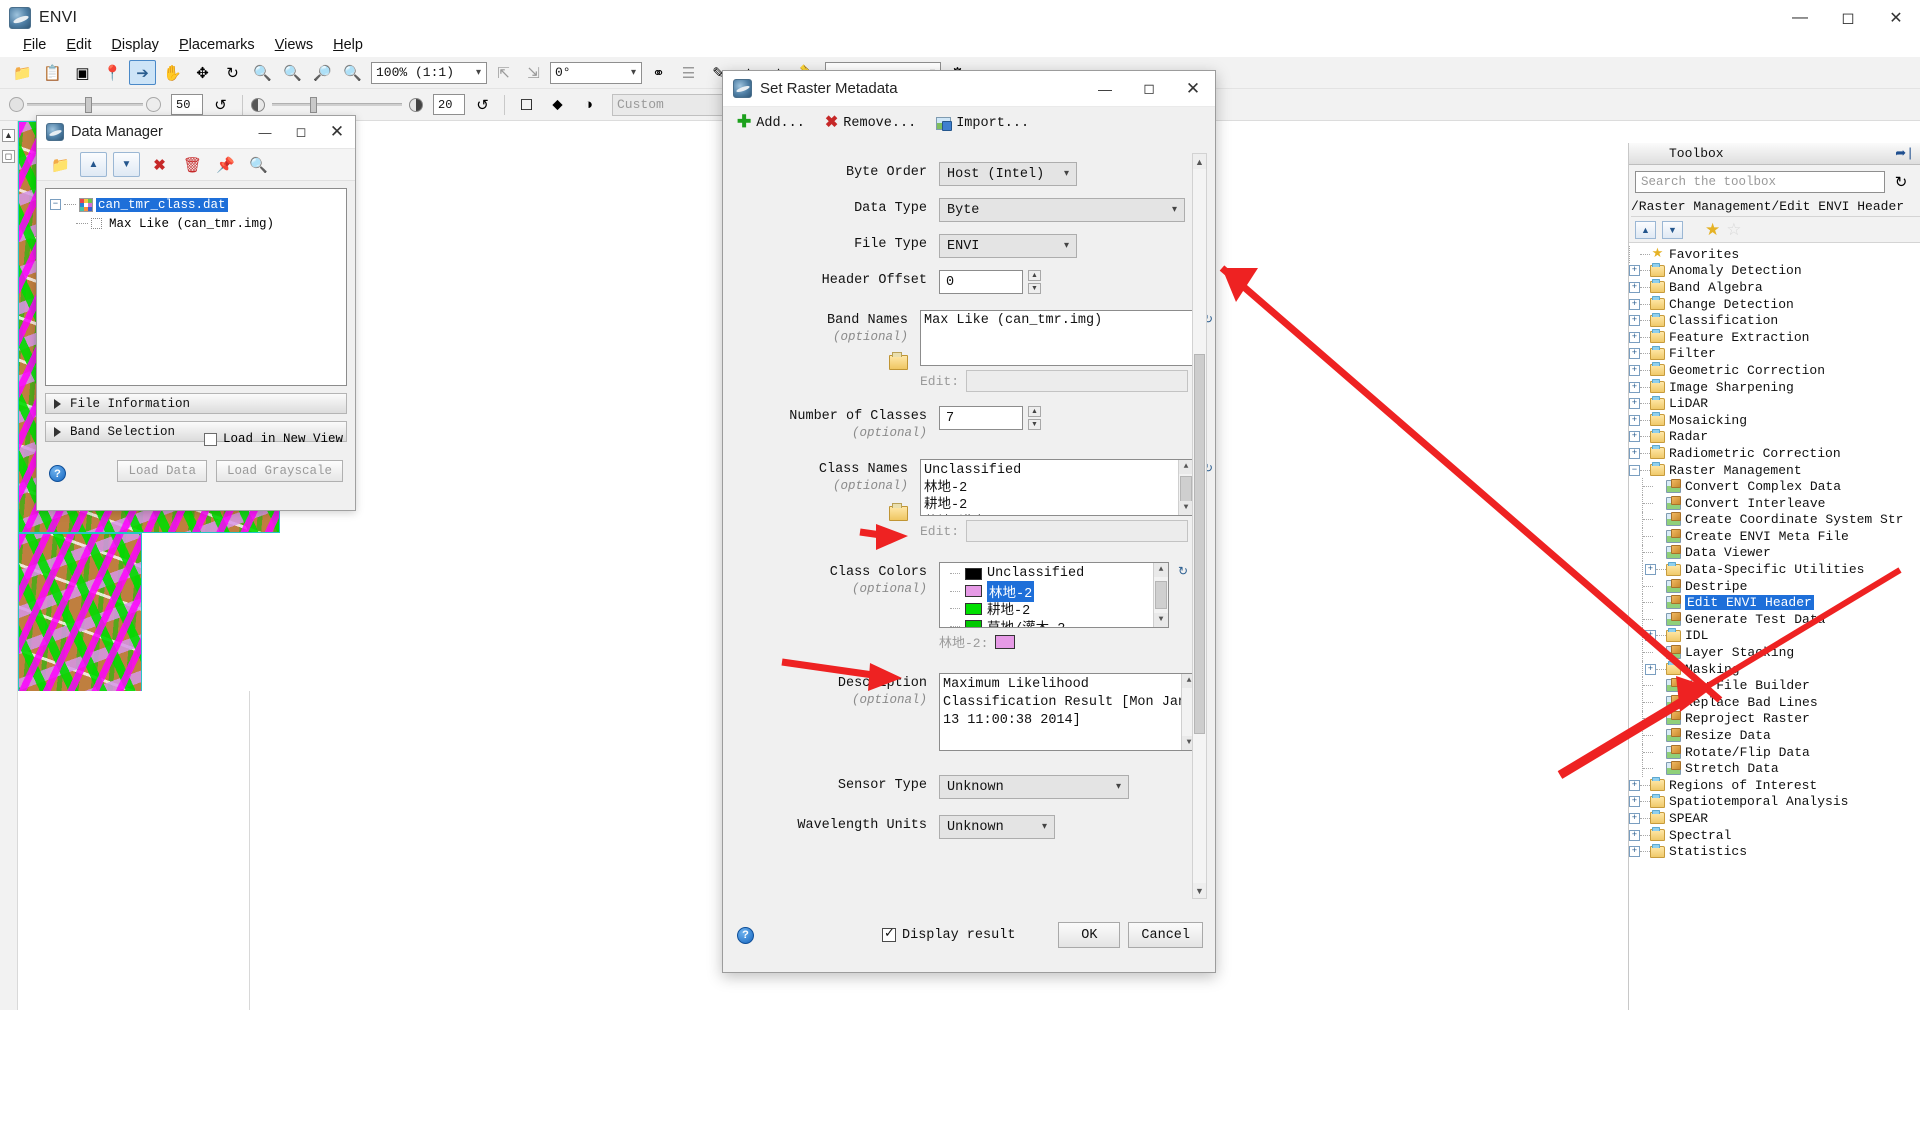 This screenshot has width=1920, height=1145. I want to click on menu-edit: Edit, so click(78, 45).